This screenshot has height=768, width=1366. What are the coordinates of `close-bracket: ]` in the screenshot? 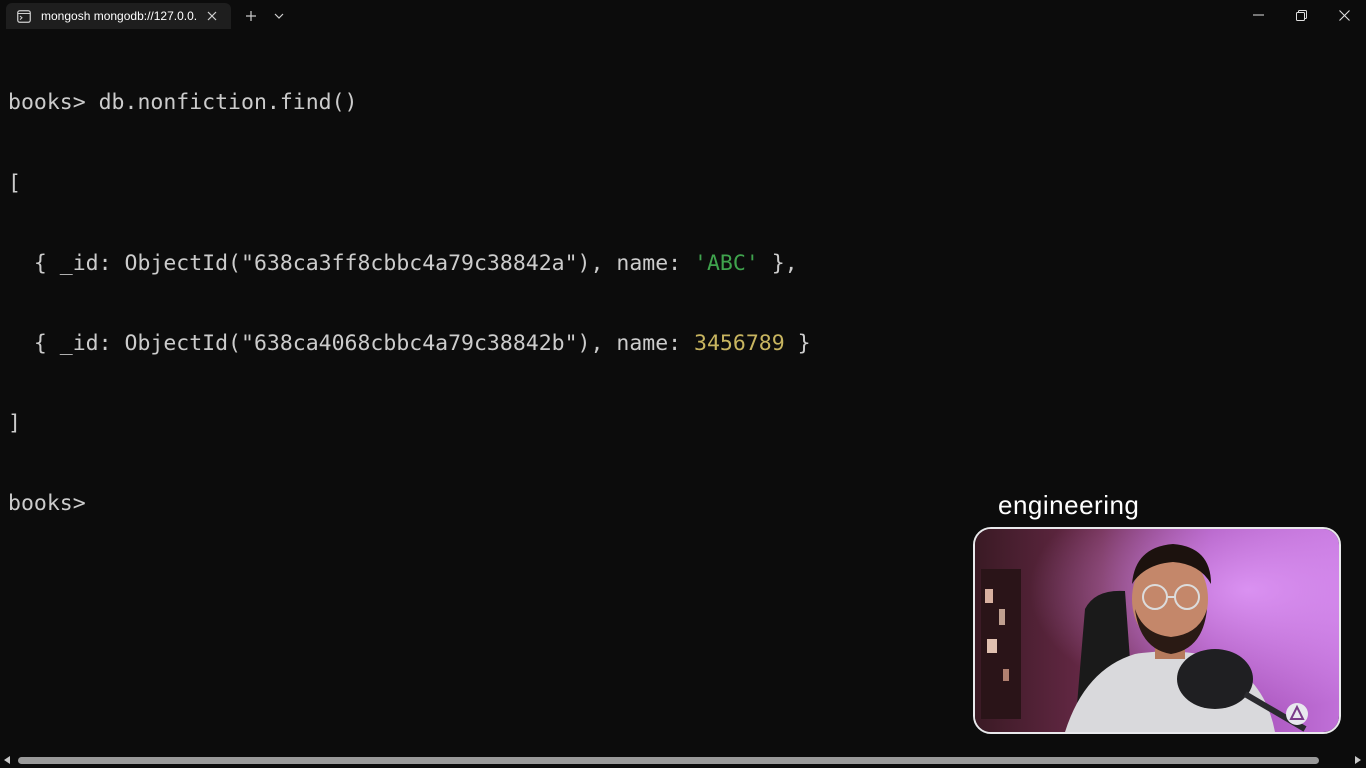 It's located at (14, 423).